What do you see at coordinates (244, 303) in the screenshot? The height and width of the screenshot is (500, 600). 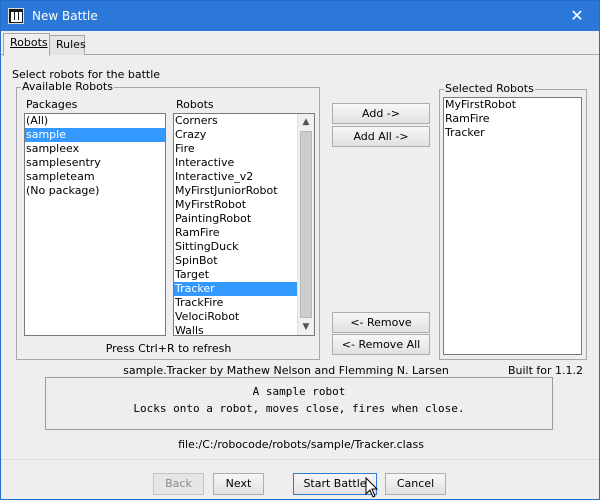 I see `list-item: TrackFire` at bounding box center [244, 303].